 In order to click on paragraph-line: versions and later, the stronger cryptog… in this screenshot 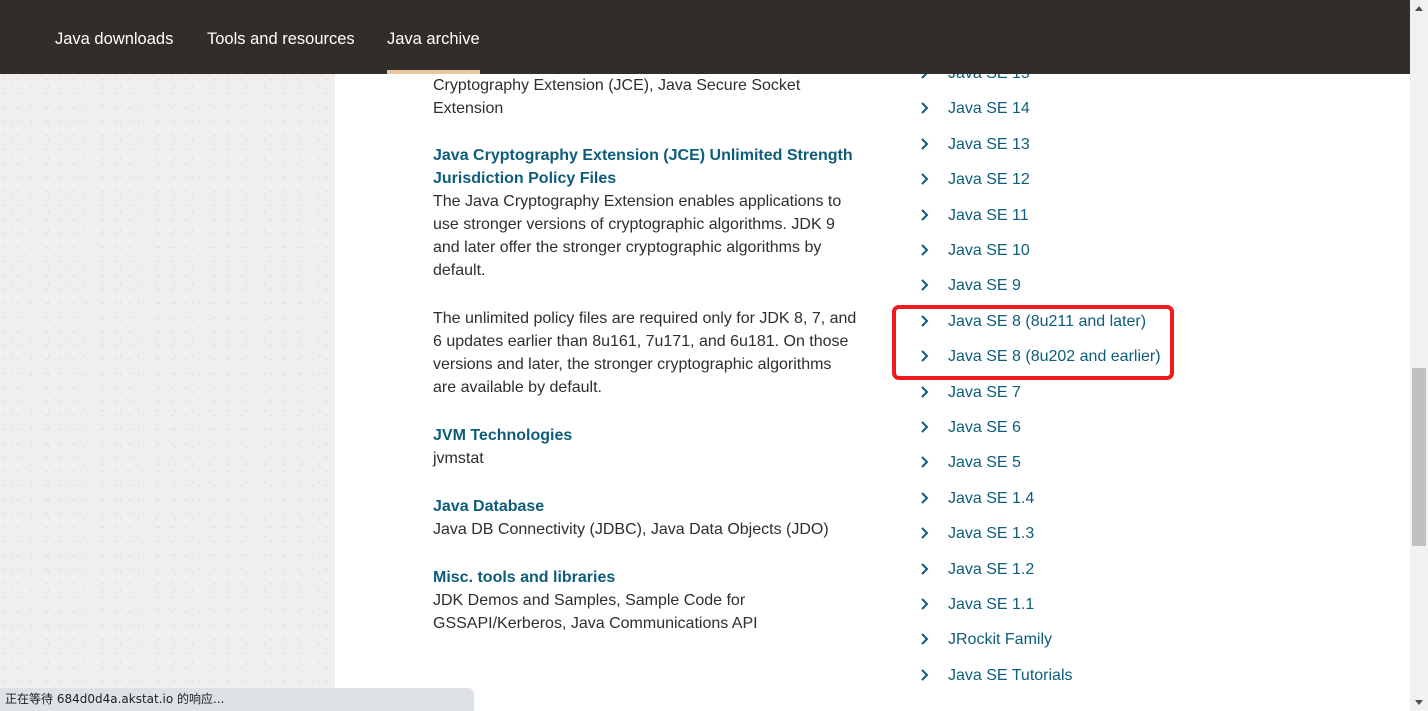, I will do `click(632, 364)`.